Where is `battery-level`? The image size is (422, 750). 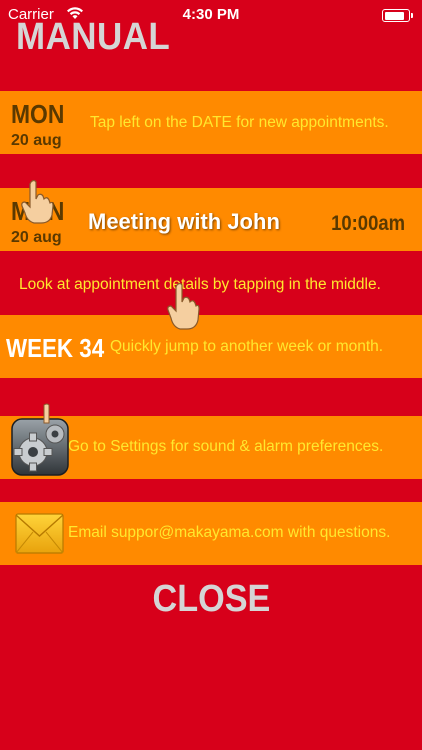
battery-level is located at coordinates (394, 15).